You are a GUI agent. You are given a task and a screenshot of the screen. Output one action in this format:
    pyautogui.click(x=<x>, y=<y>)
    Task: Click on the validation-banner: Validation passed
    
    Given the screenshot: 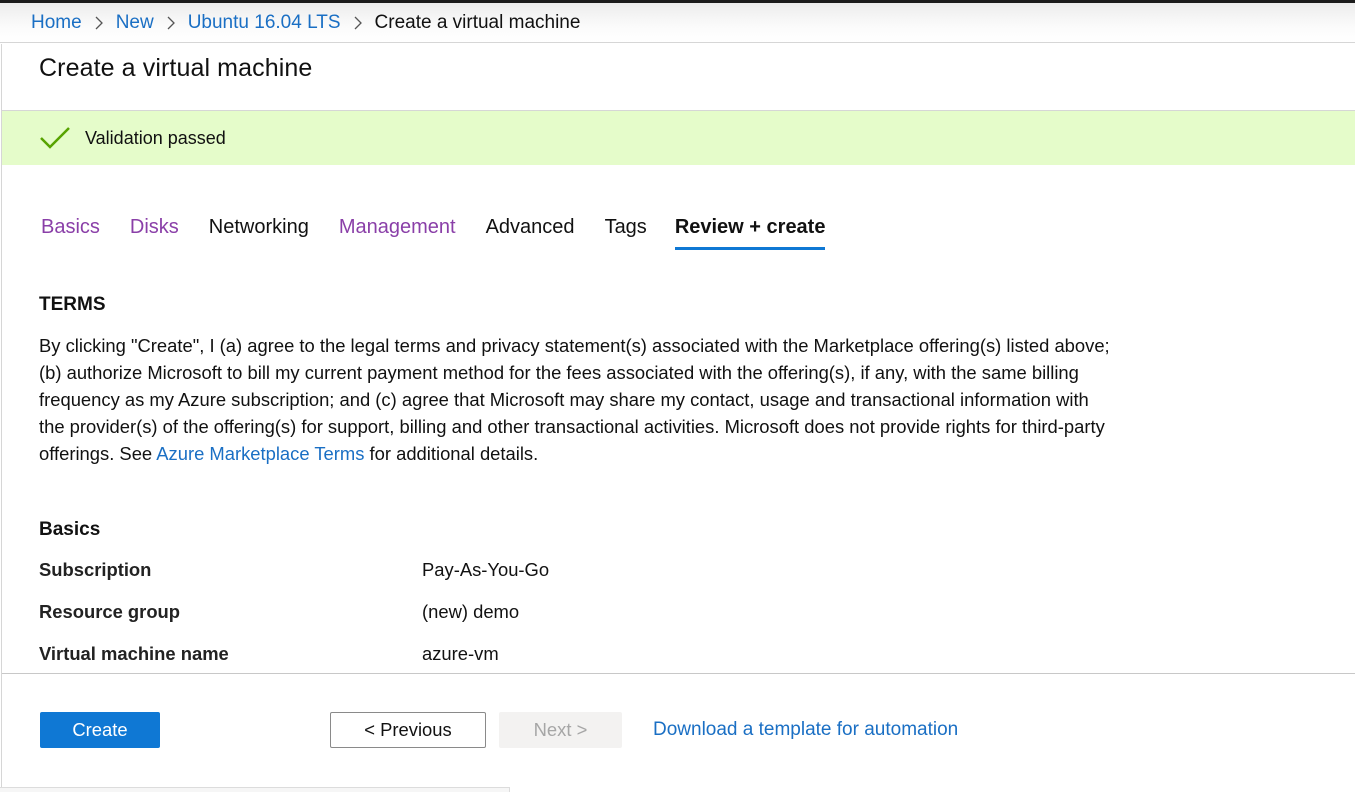 What is the action you would take?
    pyautogui.click(x=678, y=138)
    